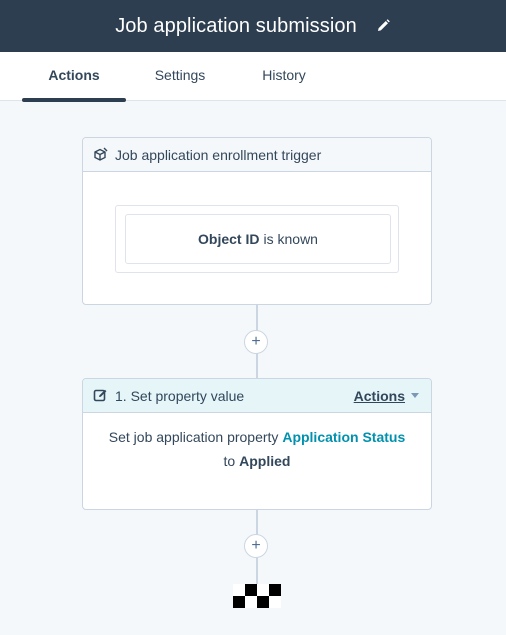  I want to click on property-link: Application Status, so click(343, 437).